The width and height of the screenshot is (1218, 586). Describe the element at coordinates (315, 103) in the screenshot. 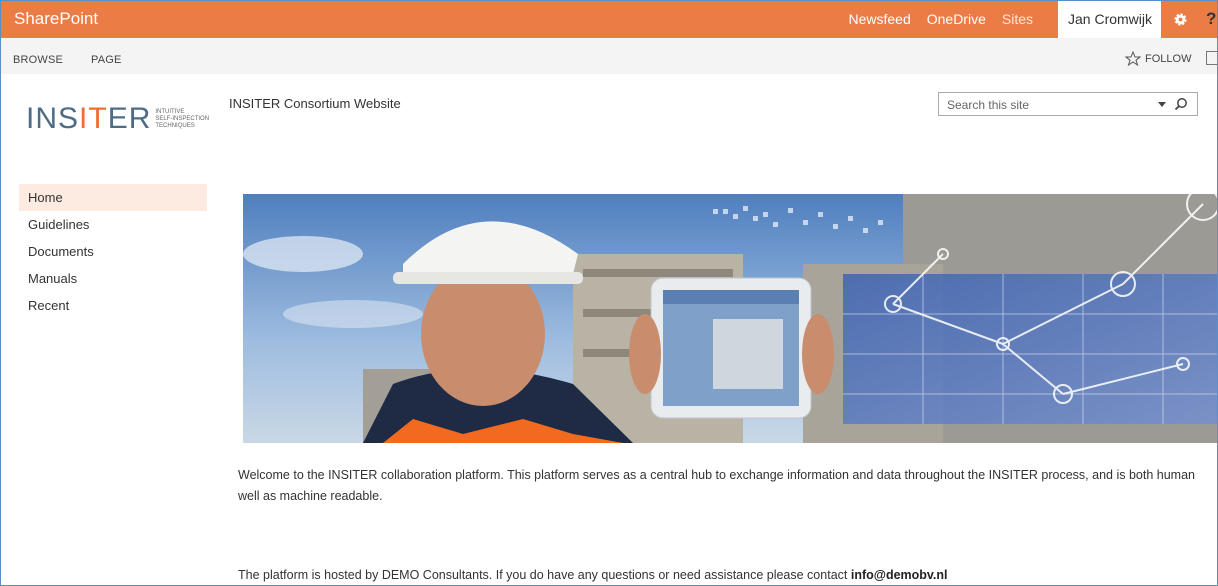

I see `site-title: INSITER Consortium Website` at that location.